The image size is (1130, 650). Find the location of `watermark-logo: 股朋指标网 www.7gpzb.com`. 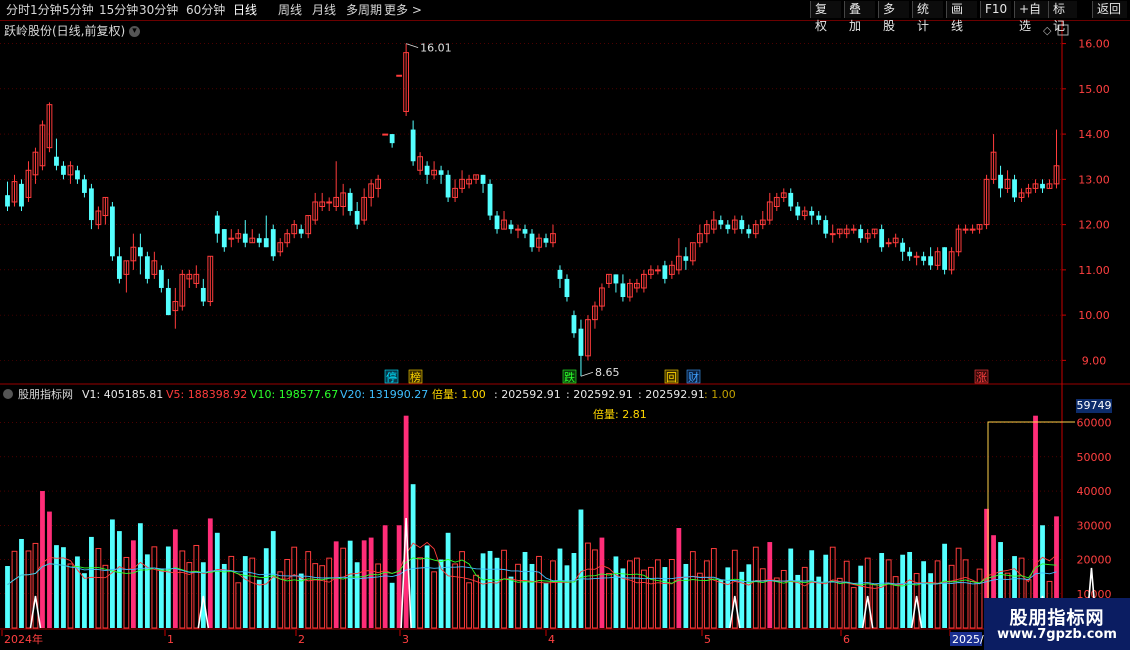

watermark-logo: 股朋指标网 www.7gpzb.com is located at coordinates (1057, 624).